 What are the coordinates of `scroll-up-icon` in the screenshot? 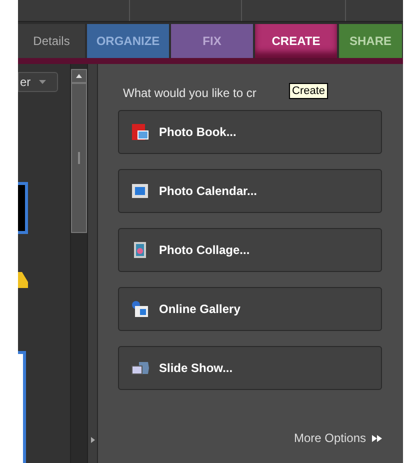 It's located at (79, 76).